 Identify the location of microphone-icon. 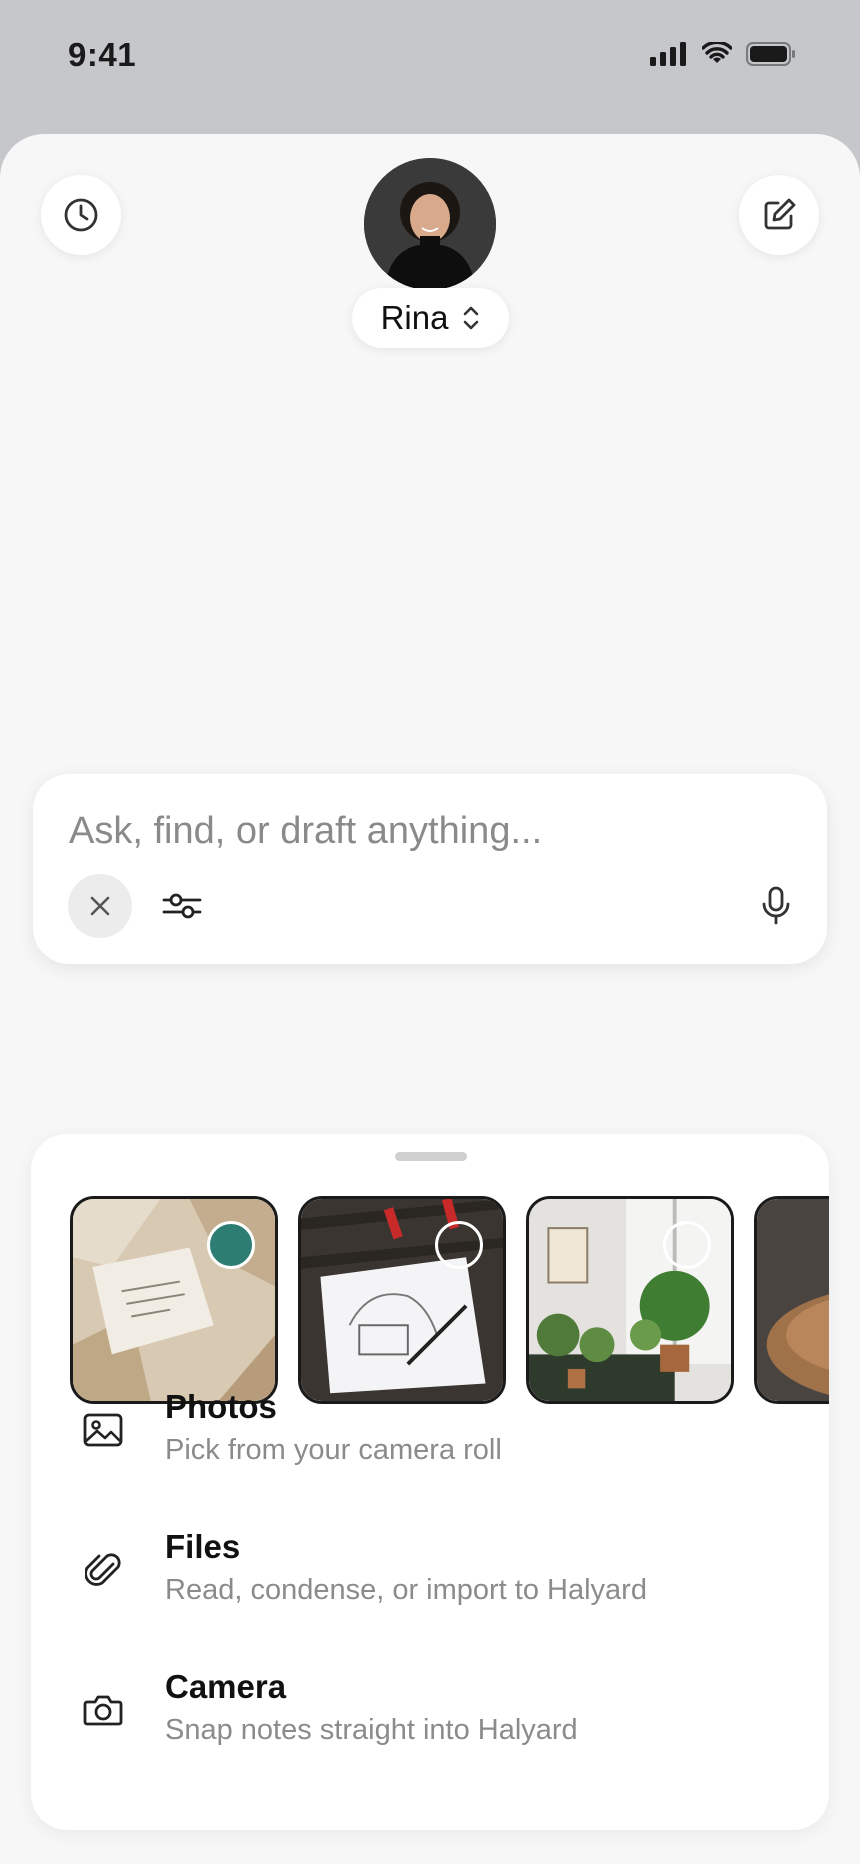
(776, 905).